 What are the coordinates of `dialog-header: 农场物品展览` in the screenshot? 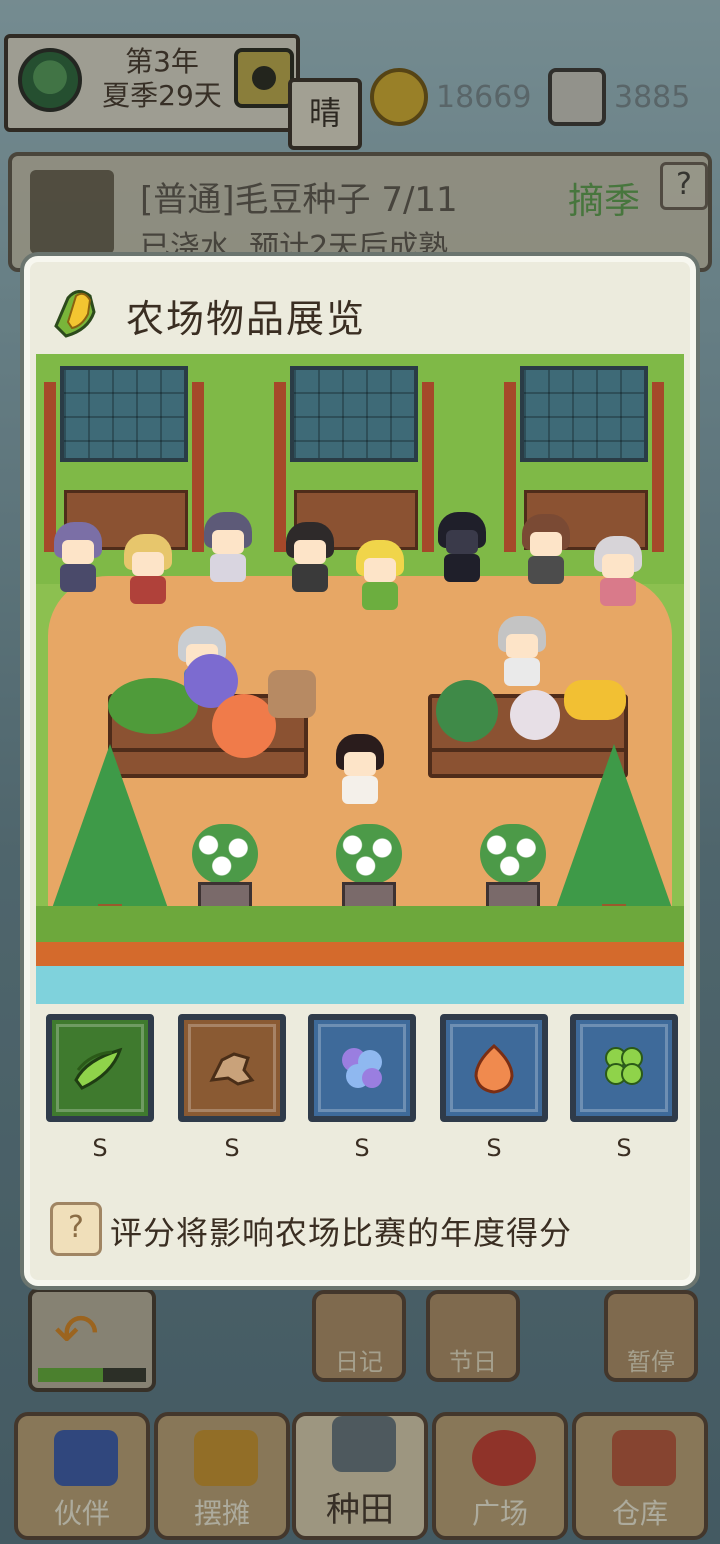 It's located at (362, 313).